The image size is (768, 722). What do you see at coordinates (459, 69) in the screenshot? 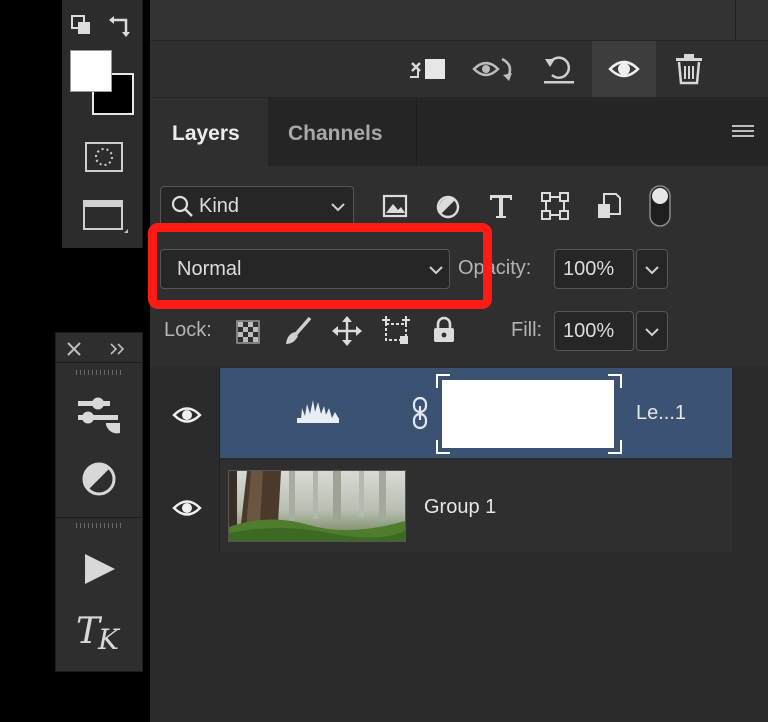
I see `layer-comp-action-bar` at bounding box center [459, 69].